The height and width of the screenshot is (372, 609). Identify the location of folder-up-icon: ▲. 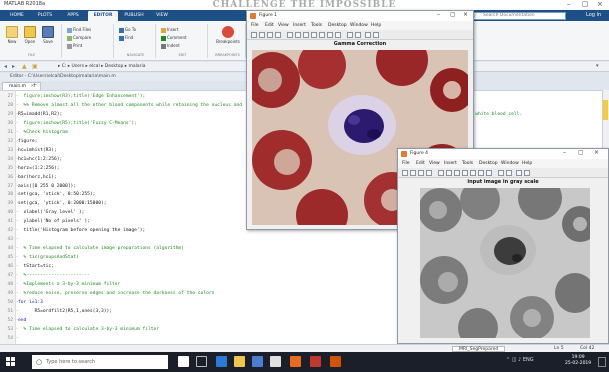
(24, 66).